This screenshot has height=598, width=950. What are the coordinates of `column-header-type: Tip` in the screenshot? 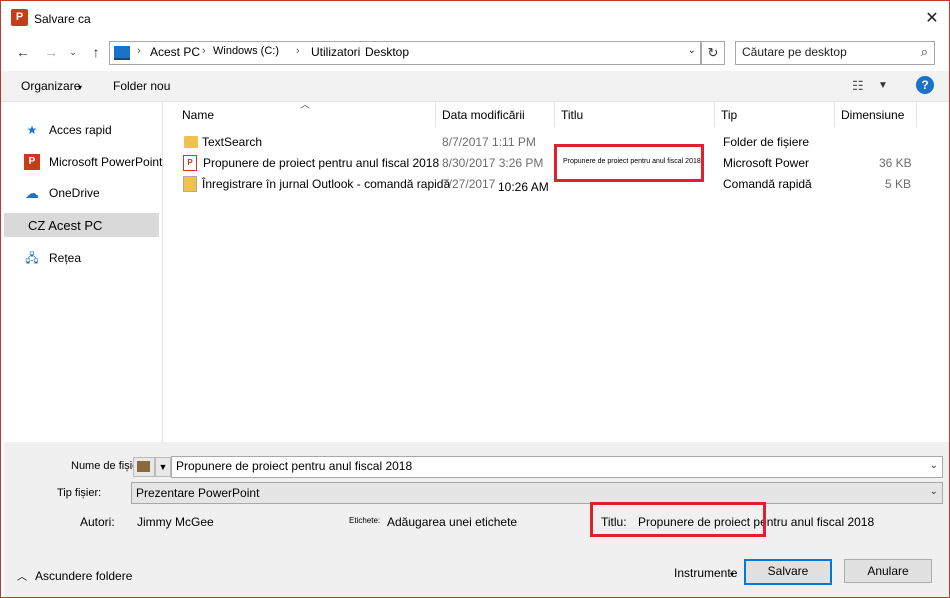 It's located at (774, 114).